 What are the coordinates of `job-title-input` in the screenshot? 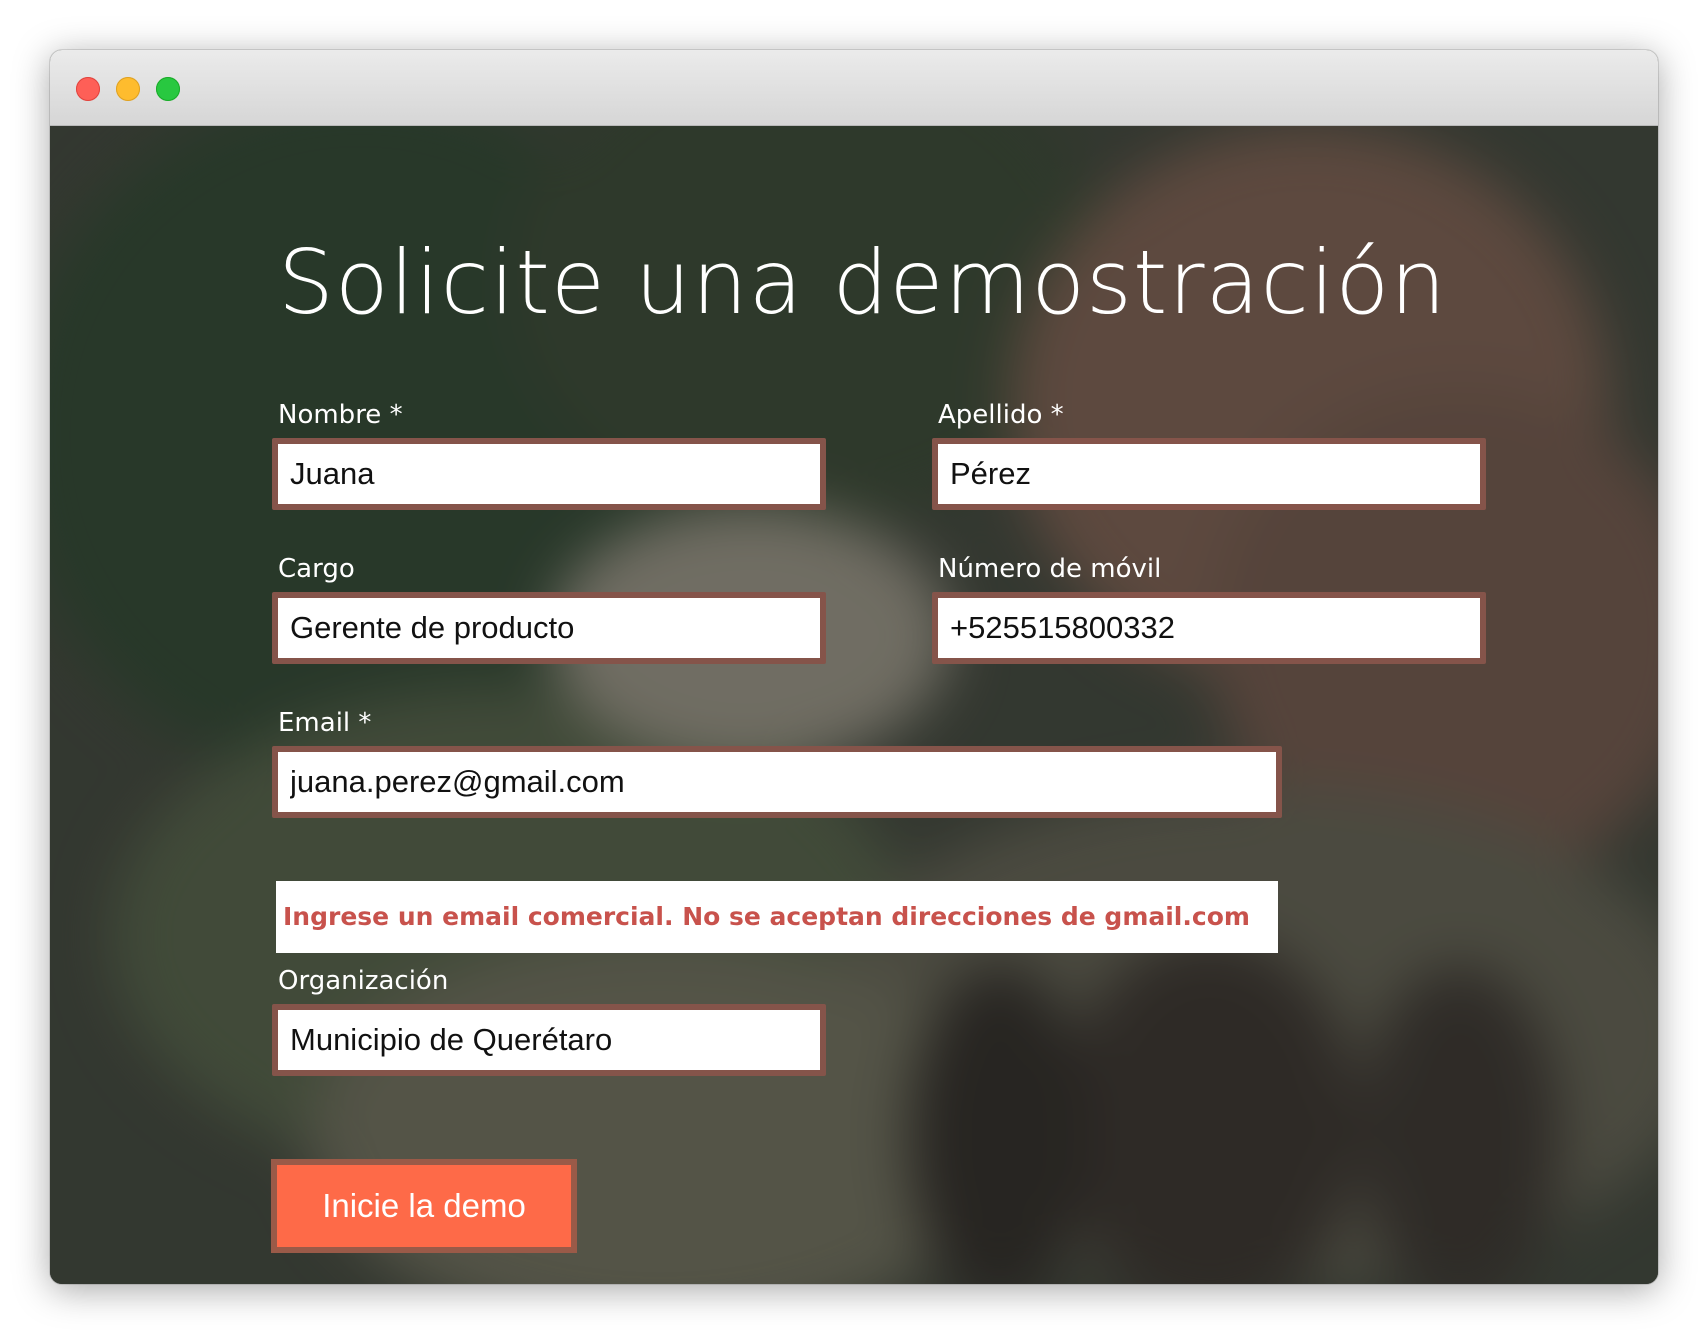 It's located at (549, 628).